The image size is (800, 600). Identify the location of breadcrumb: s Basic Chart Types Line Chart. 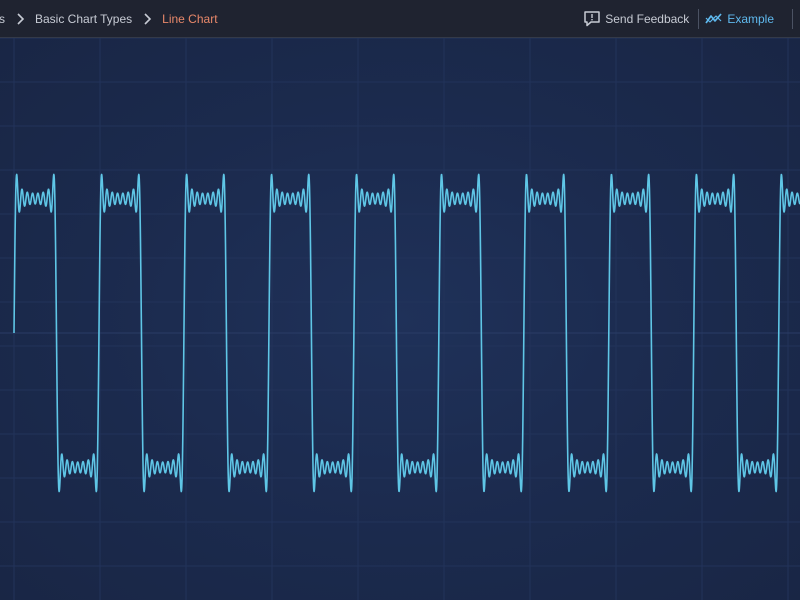
(109, 19).